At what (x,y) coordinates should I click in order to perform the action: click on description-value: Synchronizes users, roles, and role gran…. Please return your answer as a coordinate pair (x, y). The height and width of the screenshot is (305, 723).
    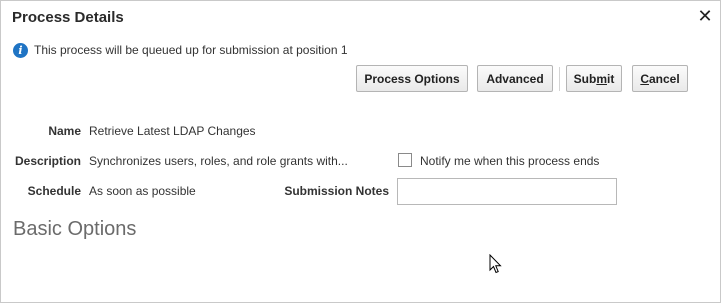
    Looking at the image, I should click on (218, 161).